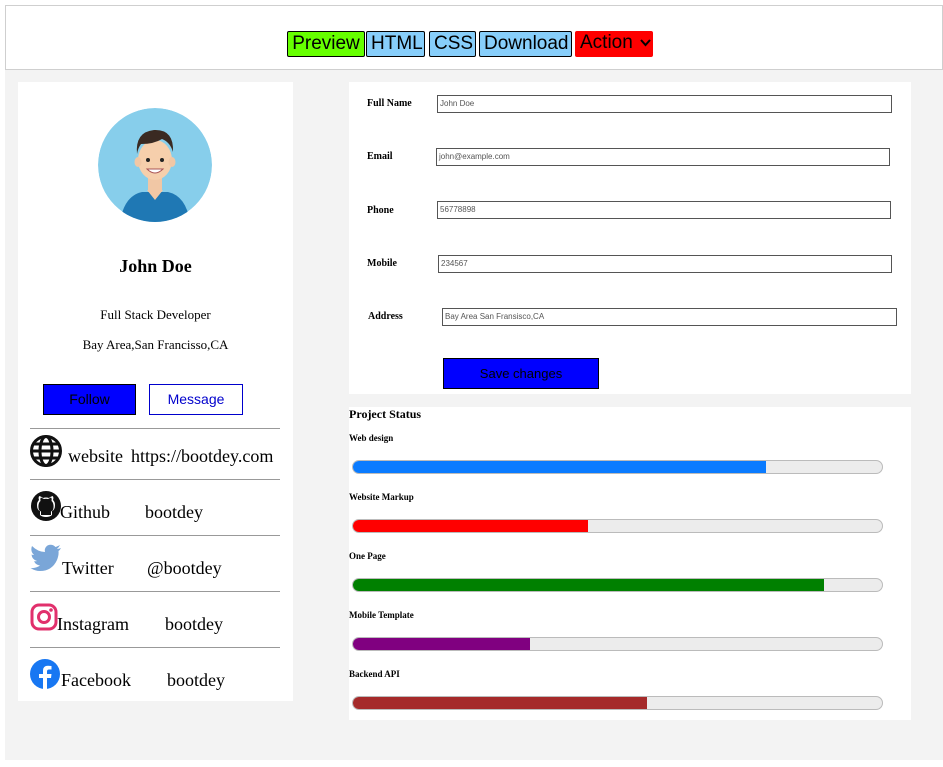  What do you see at coordinates (93, 624) in the screenshot?
I see `social-label: Instagram` at bounding box center [93, 624].